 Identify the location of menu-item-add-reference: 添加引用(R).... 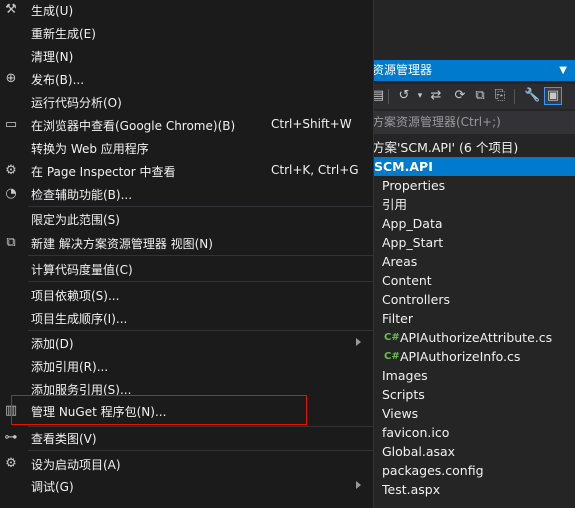
(186, 366).